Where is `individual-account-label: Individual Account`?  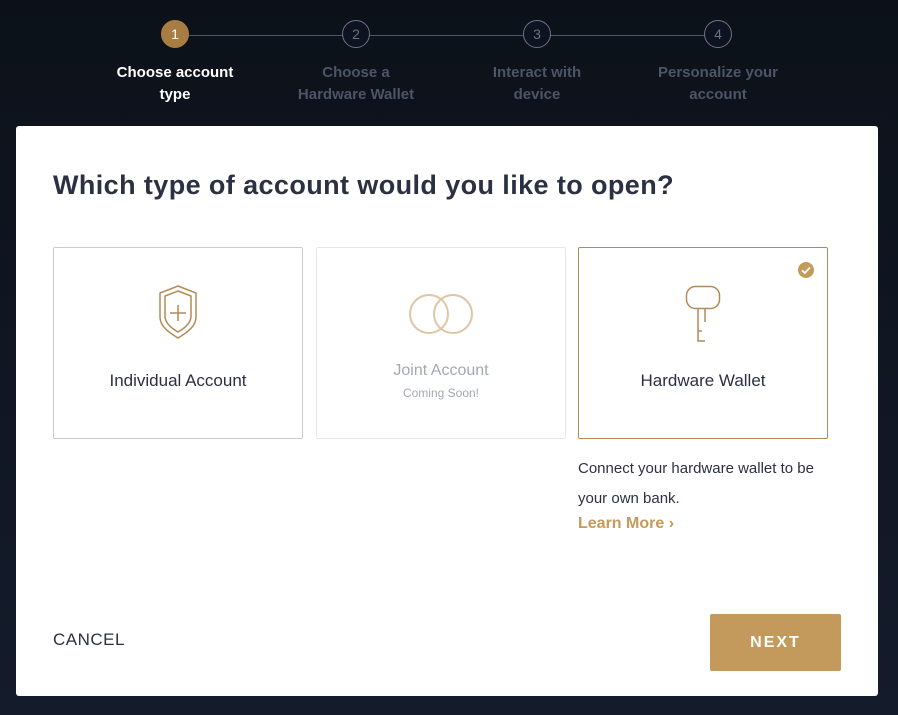
individual-account-label: Individual Account is located at coordinates (178, 380).